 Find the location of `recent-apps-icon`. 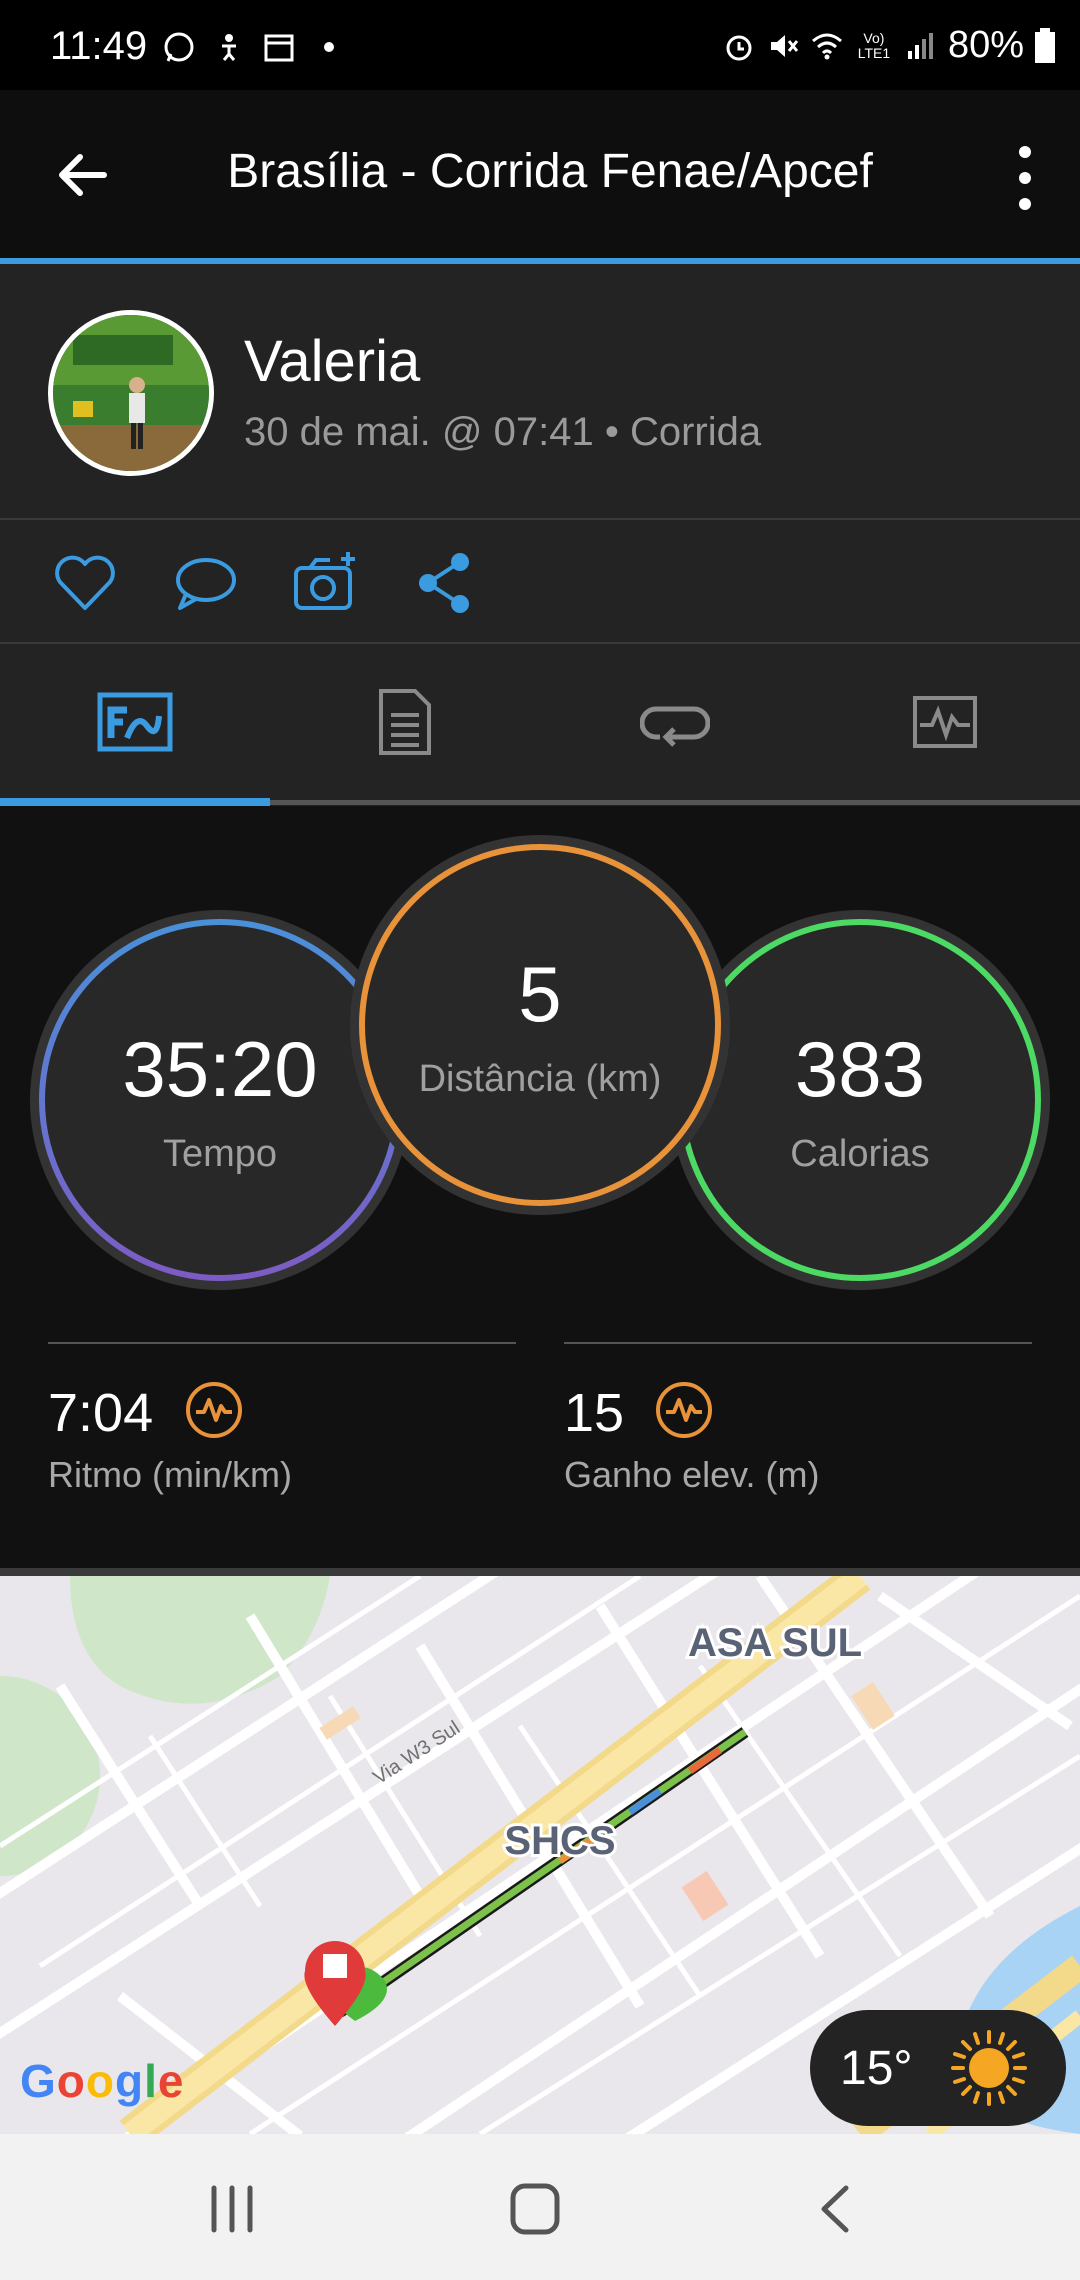

recent-apps-icon is located at coordinates (232, 2209).